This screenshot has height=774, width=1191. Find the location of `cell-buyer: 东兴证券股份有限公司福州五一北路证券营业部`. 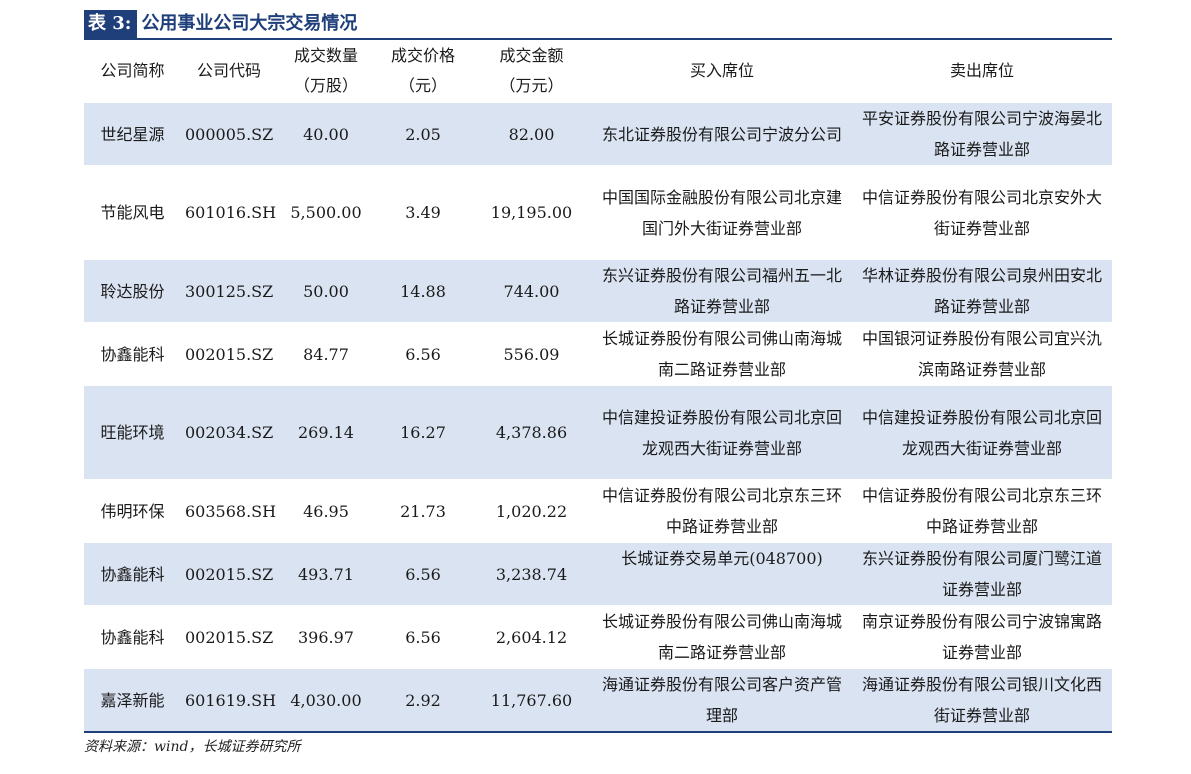

cell-buyer: 东兴证券股份有限公司福州五一北路证券营业部 is located at coordinates (722, 291).